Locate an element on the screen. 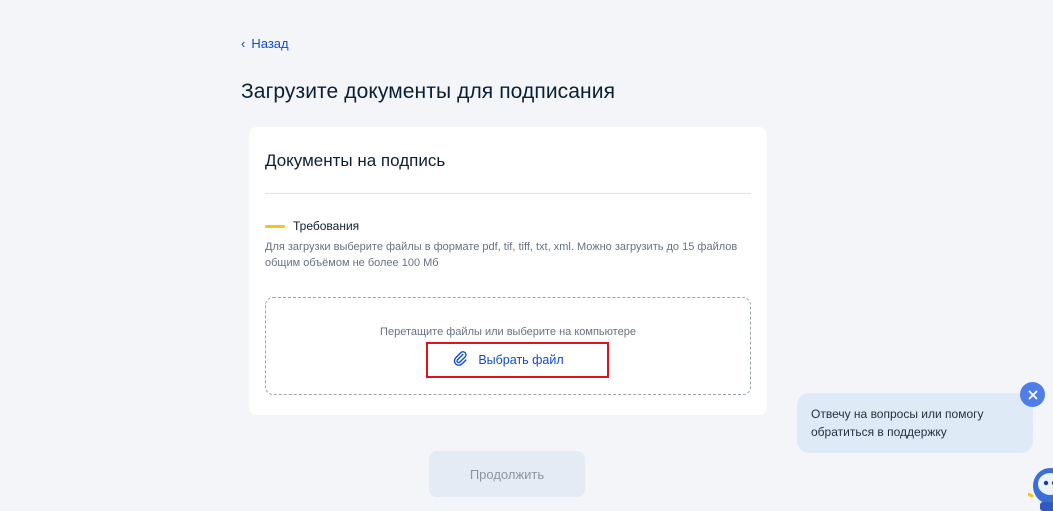 This screenshot has width=1053, height=511. divider is located at coordinates (508, 193).